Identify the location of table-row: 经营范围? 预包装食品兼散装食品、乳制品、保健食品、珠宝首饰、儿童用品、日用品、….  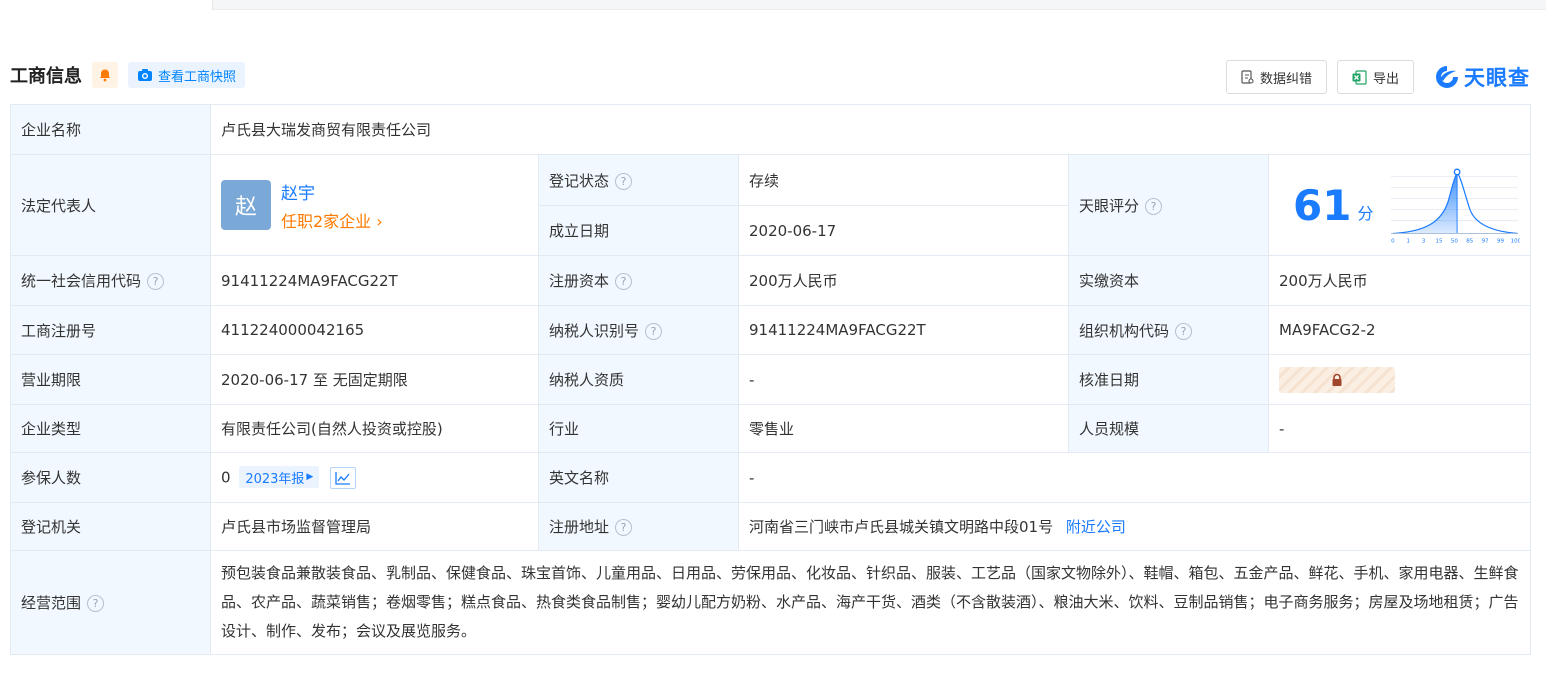
(770, 602).